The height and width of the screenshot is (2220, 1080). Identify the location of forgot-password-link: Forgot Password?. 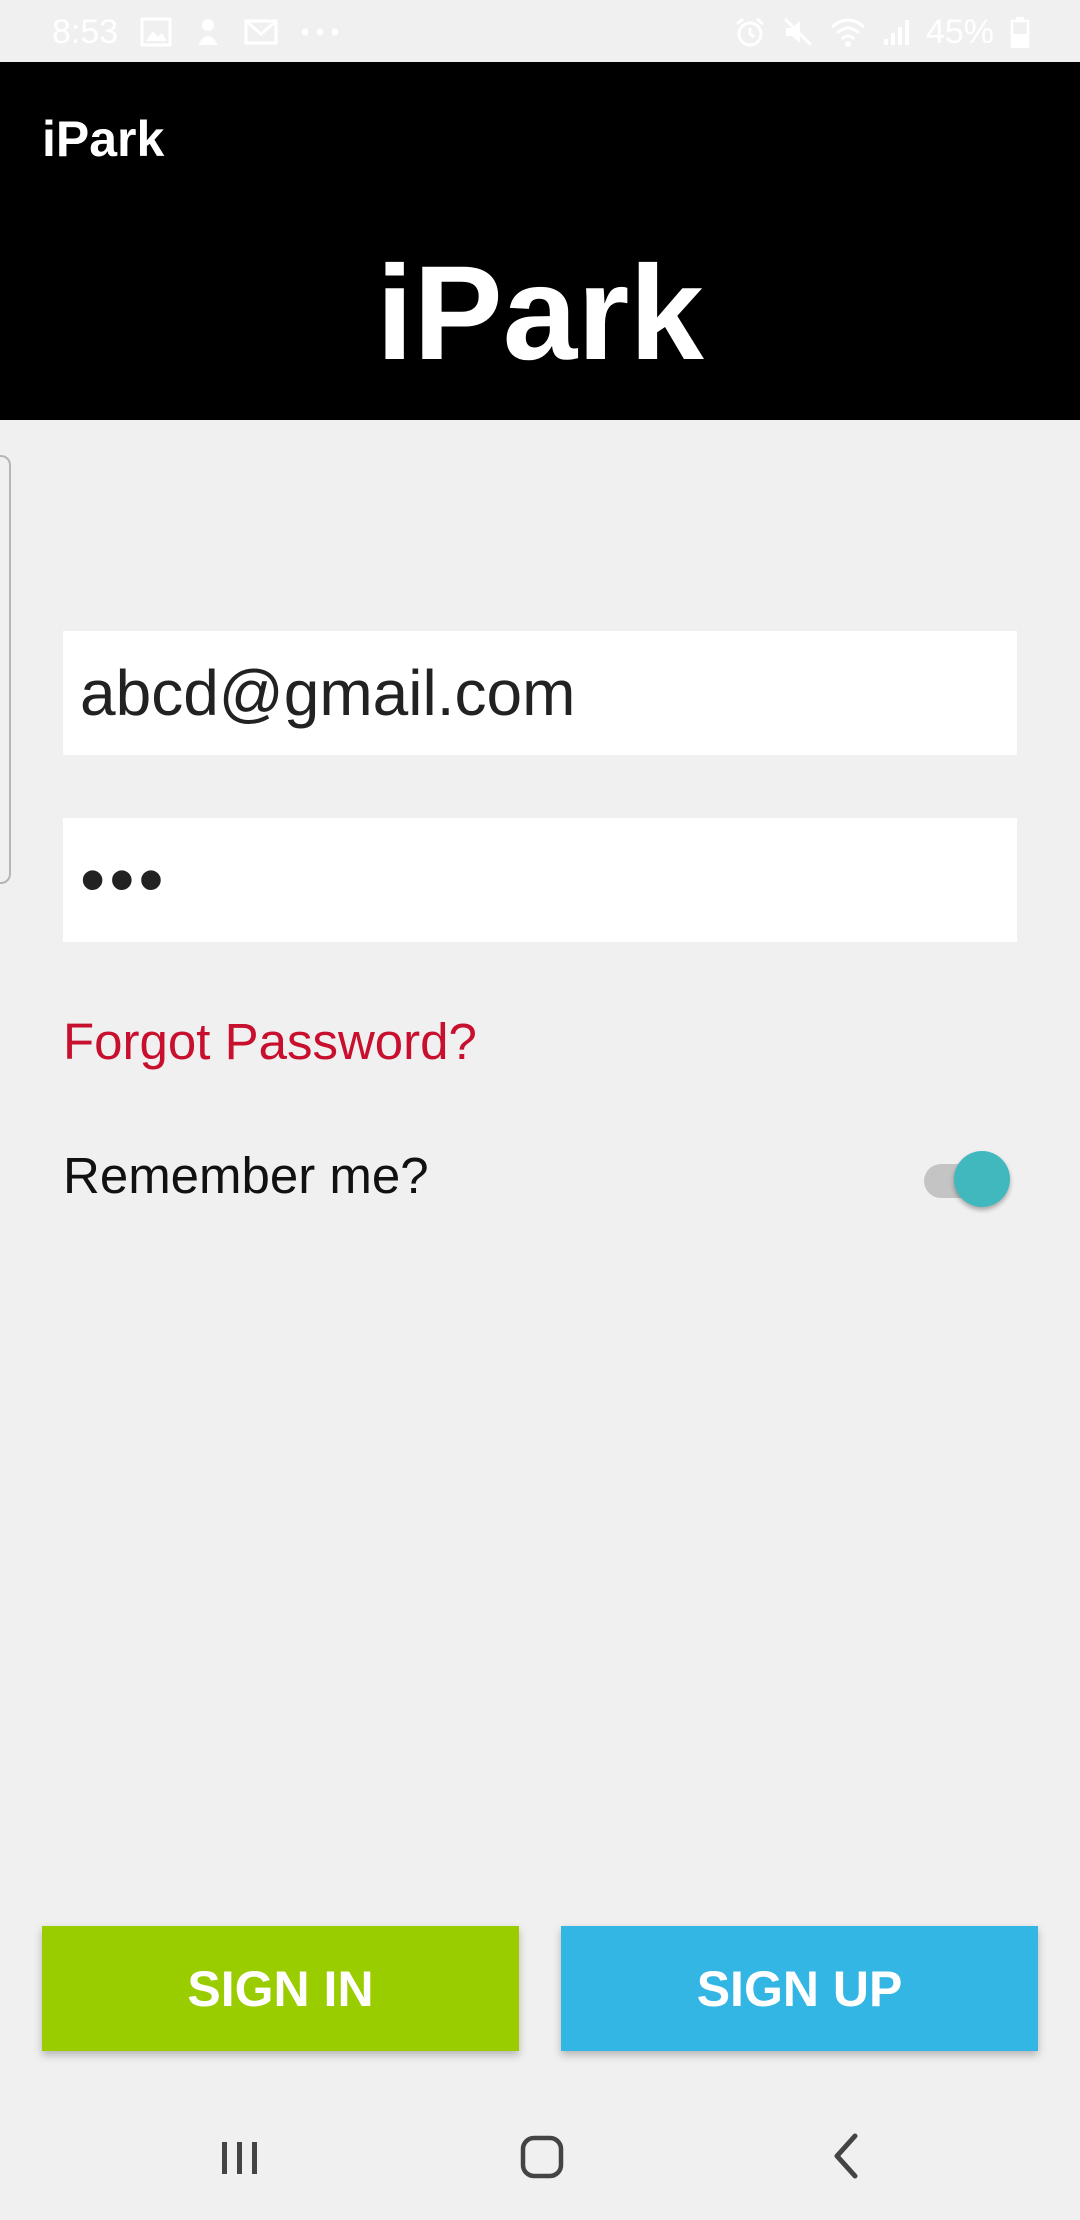
(270, 1041).